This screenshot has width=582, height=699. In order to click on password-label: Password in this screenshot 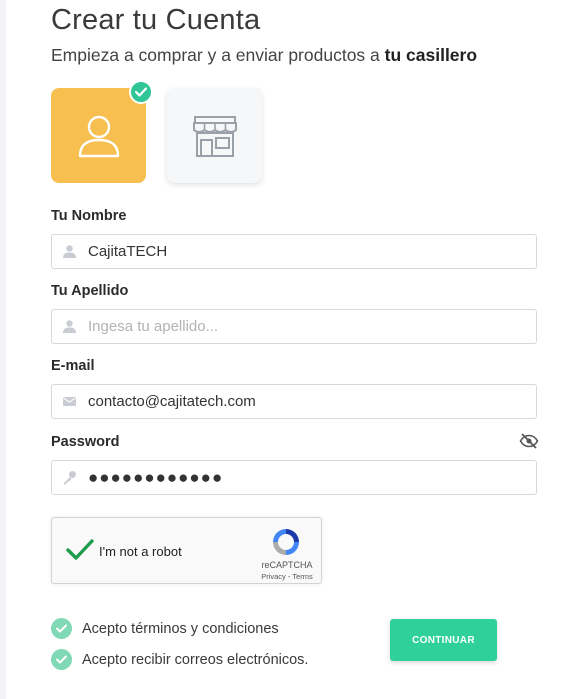, I will do `click(85, 442)`.